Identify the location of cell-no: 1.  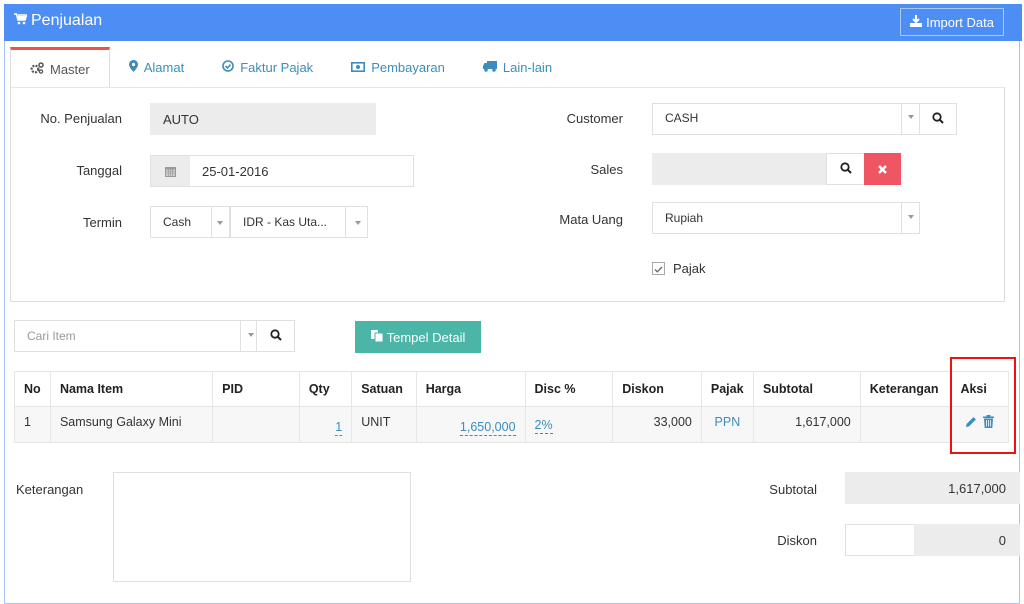
(32, 424).